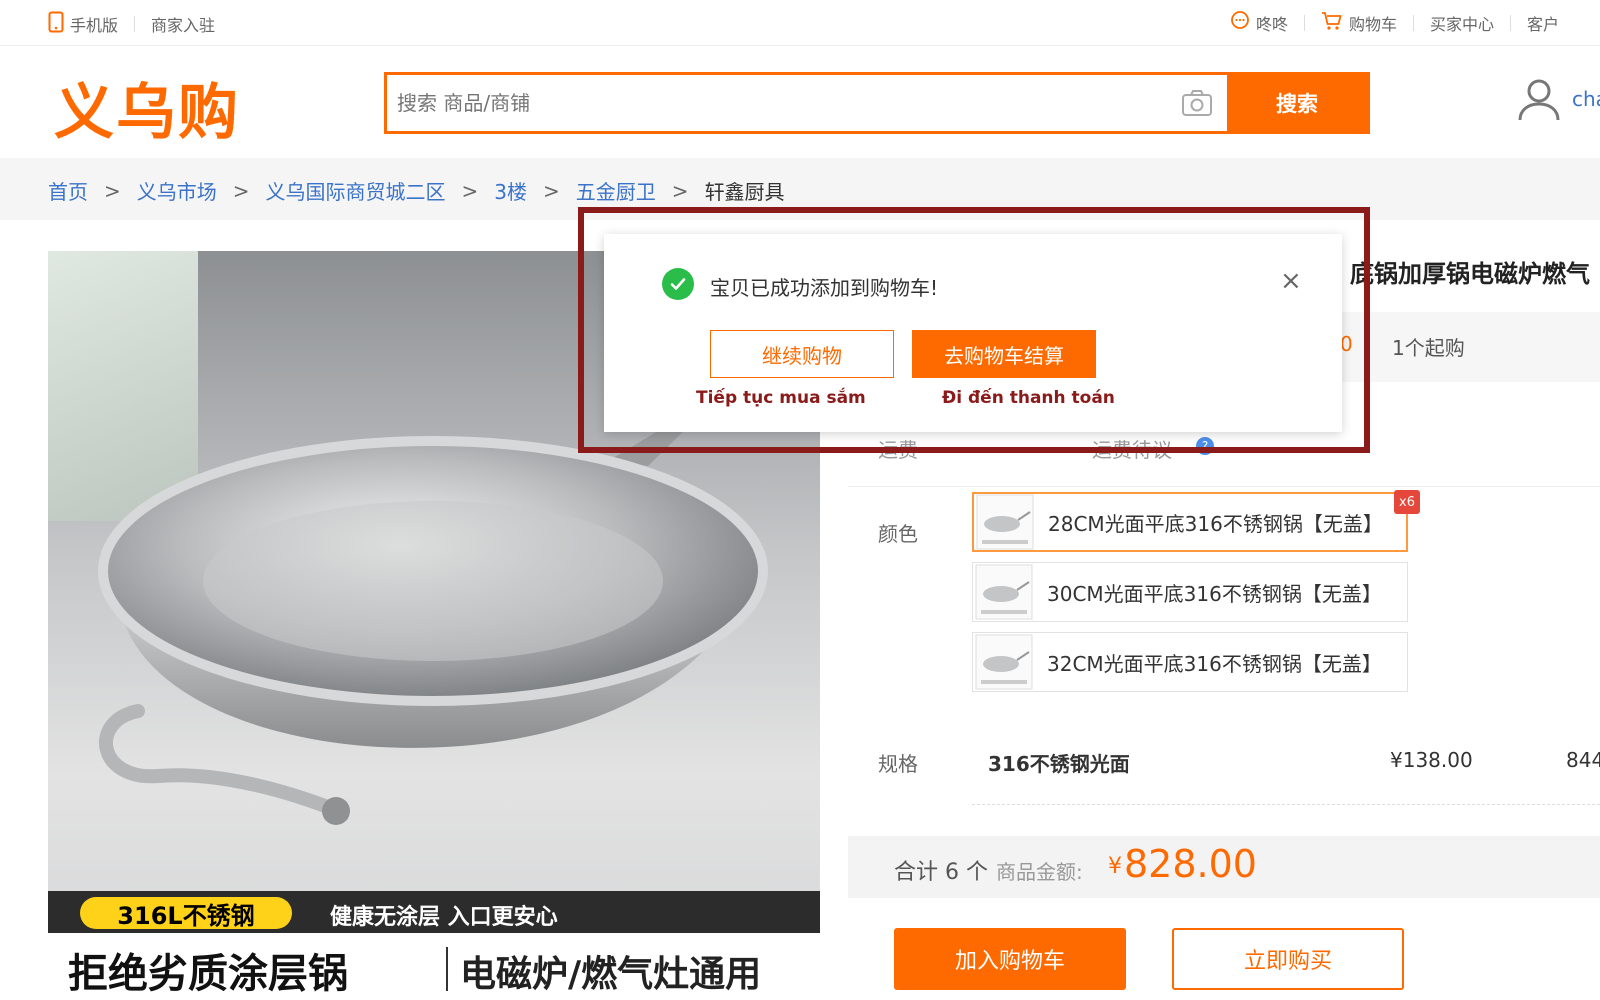 This screenshot has height=1000, width=1600. I want to click on breadcrumb-market: 义乌市场, so click(177, 190).